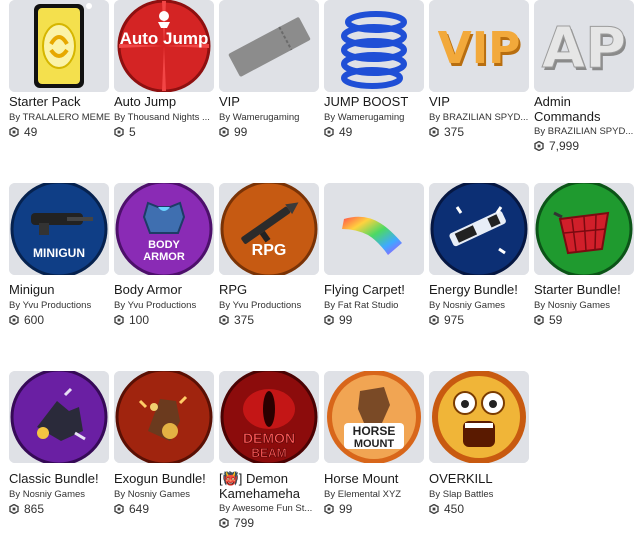 The width and height of the screenshot is (640, 533). I want to click on horse-mount-icon: HORSE MOUNT, so click(374, 417).